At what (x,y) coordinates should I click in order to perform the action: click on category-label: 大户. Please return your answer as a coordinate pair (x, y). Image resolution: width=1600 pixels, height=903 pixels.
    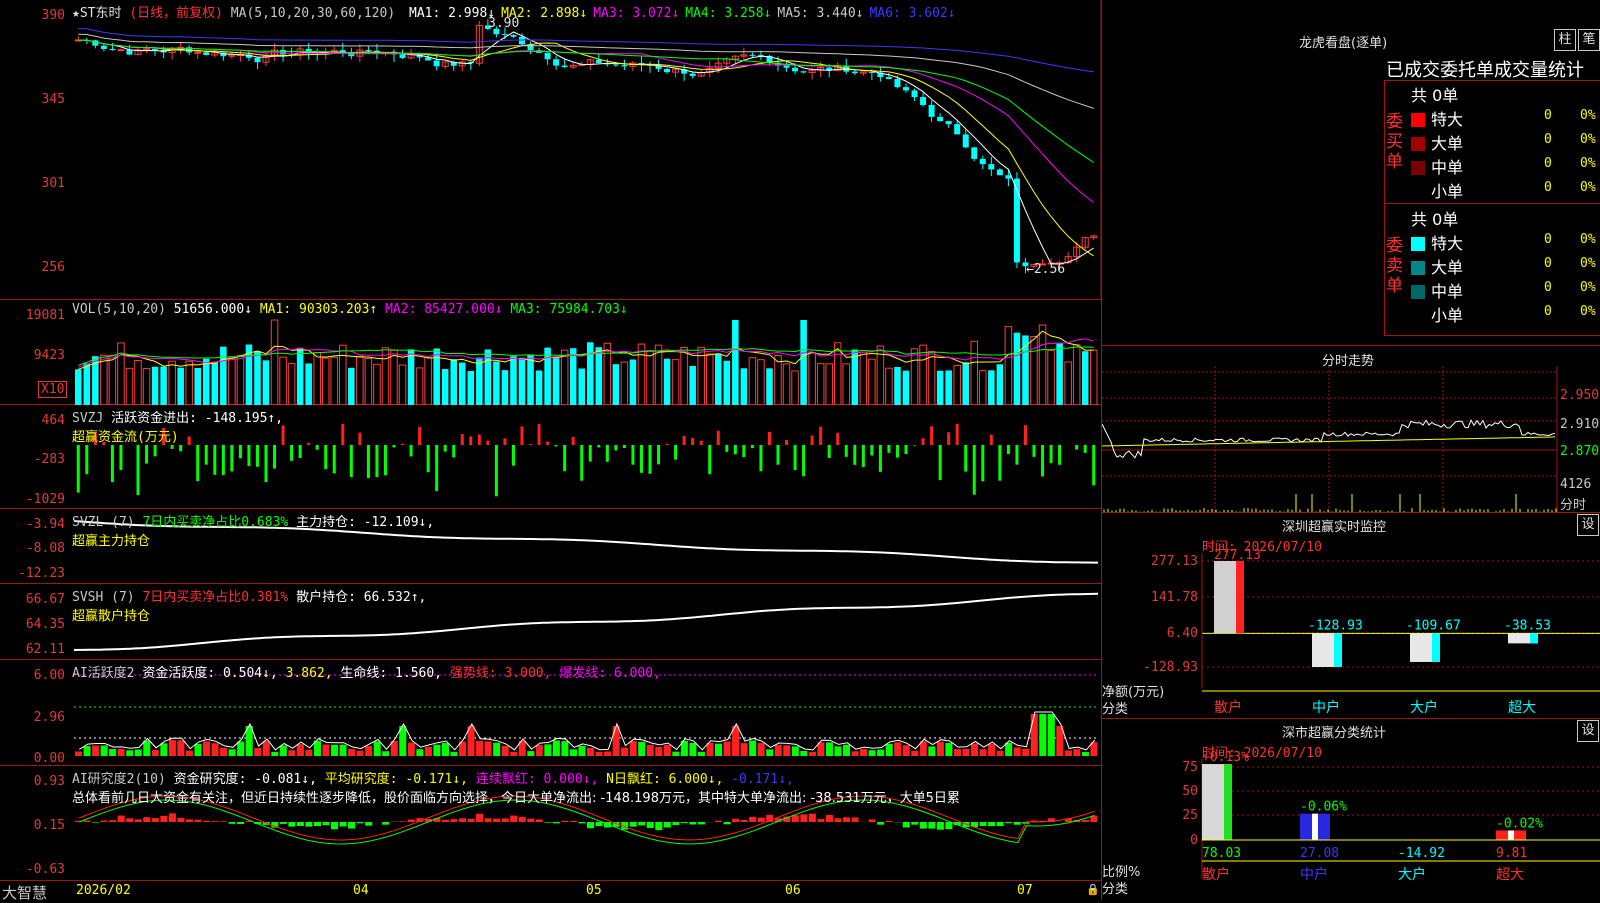
    Looking at the image, I should click on (1412, 874).